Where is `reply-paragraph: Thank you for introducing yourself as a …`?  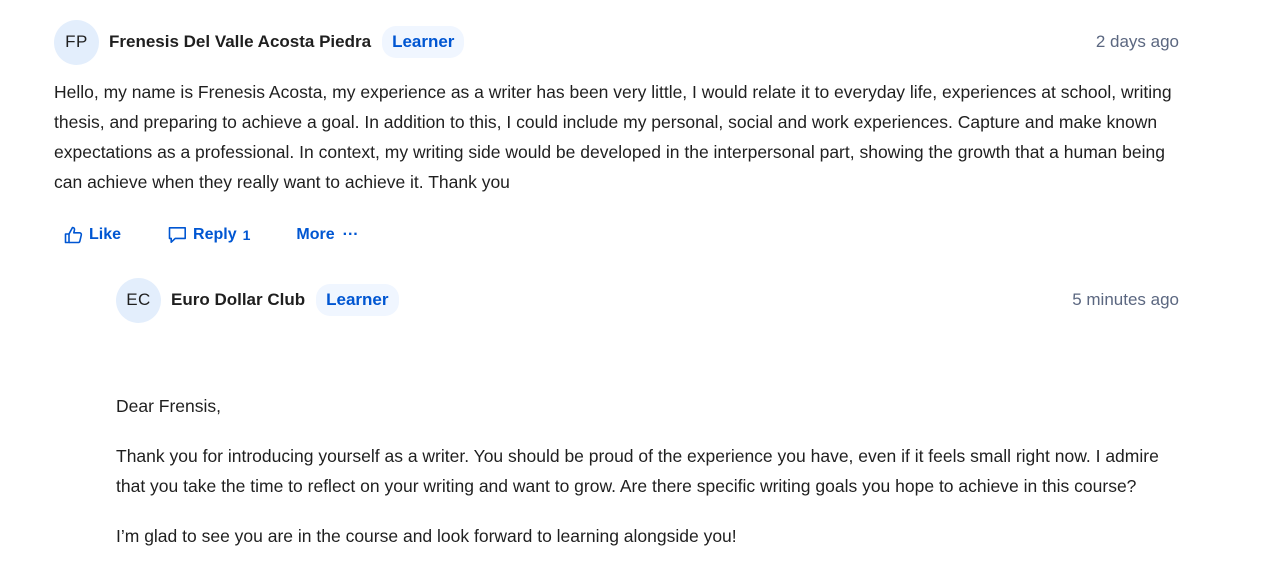 reply-paragraph: Thank you for introducing yourself as a … is located at coordinates (637, 471).